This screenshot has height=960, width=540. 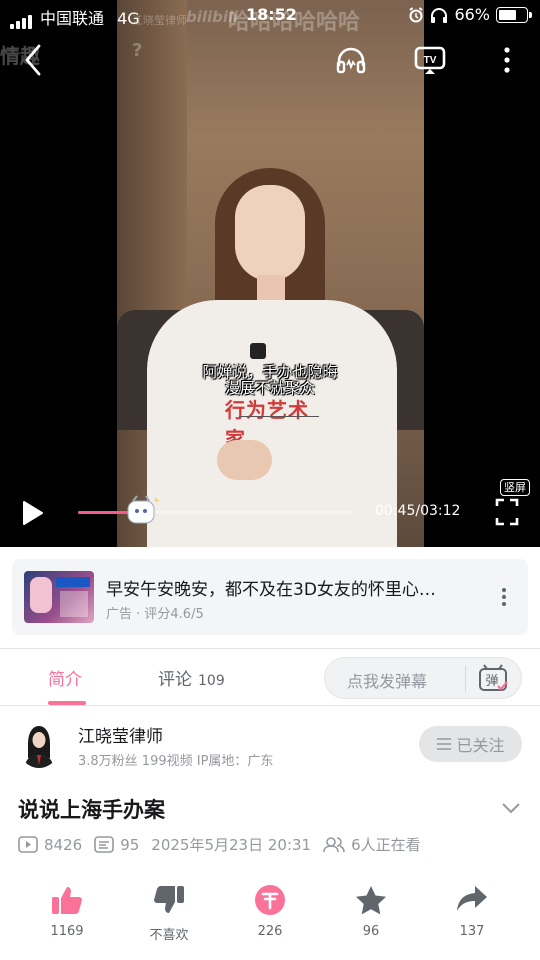 I want to click on danmaku-count-icon, so click(x=104, y=844).